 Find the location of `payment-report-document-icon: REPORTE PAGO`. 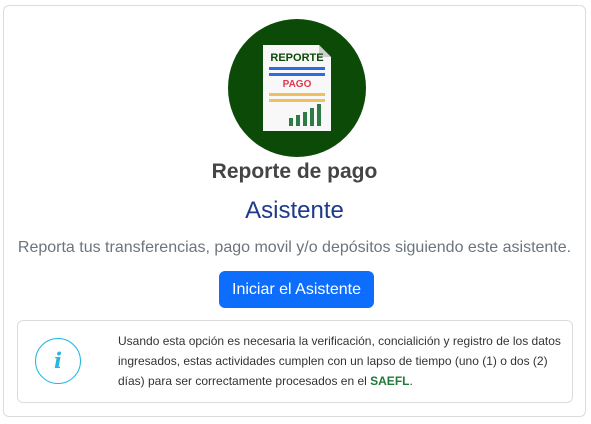

payment-report-document-icon: REPORTE PAGO is located at coordinates (297, 88).